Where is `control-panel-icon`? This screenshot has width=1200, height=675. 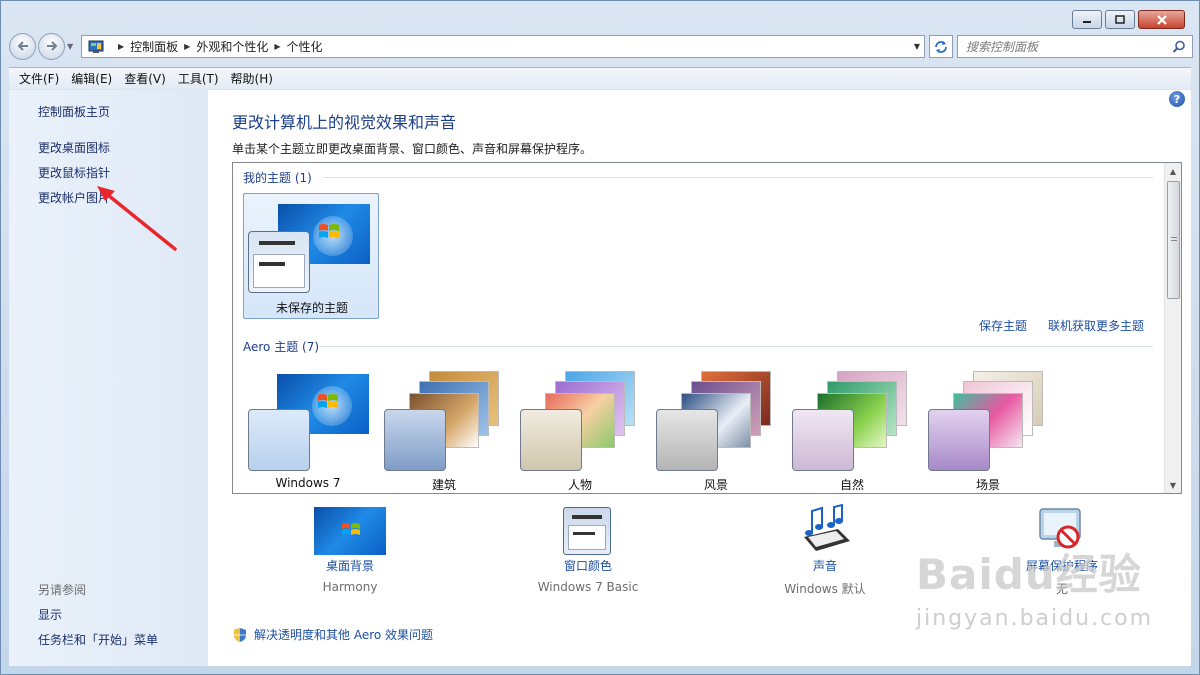
control-panel-icon is located at coordinates (96, 46).